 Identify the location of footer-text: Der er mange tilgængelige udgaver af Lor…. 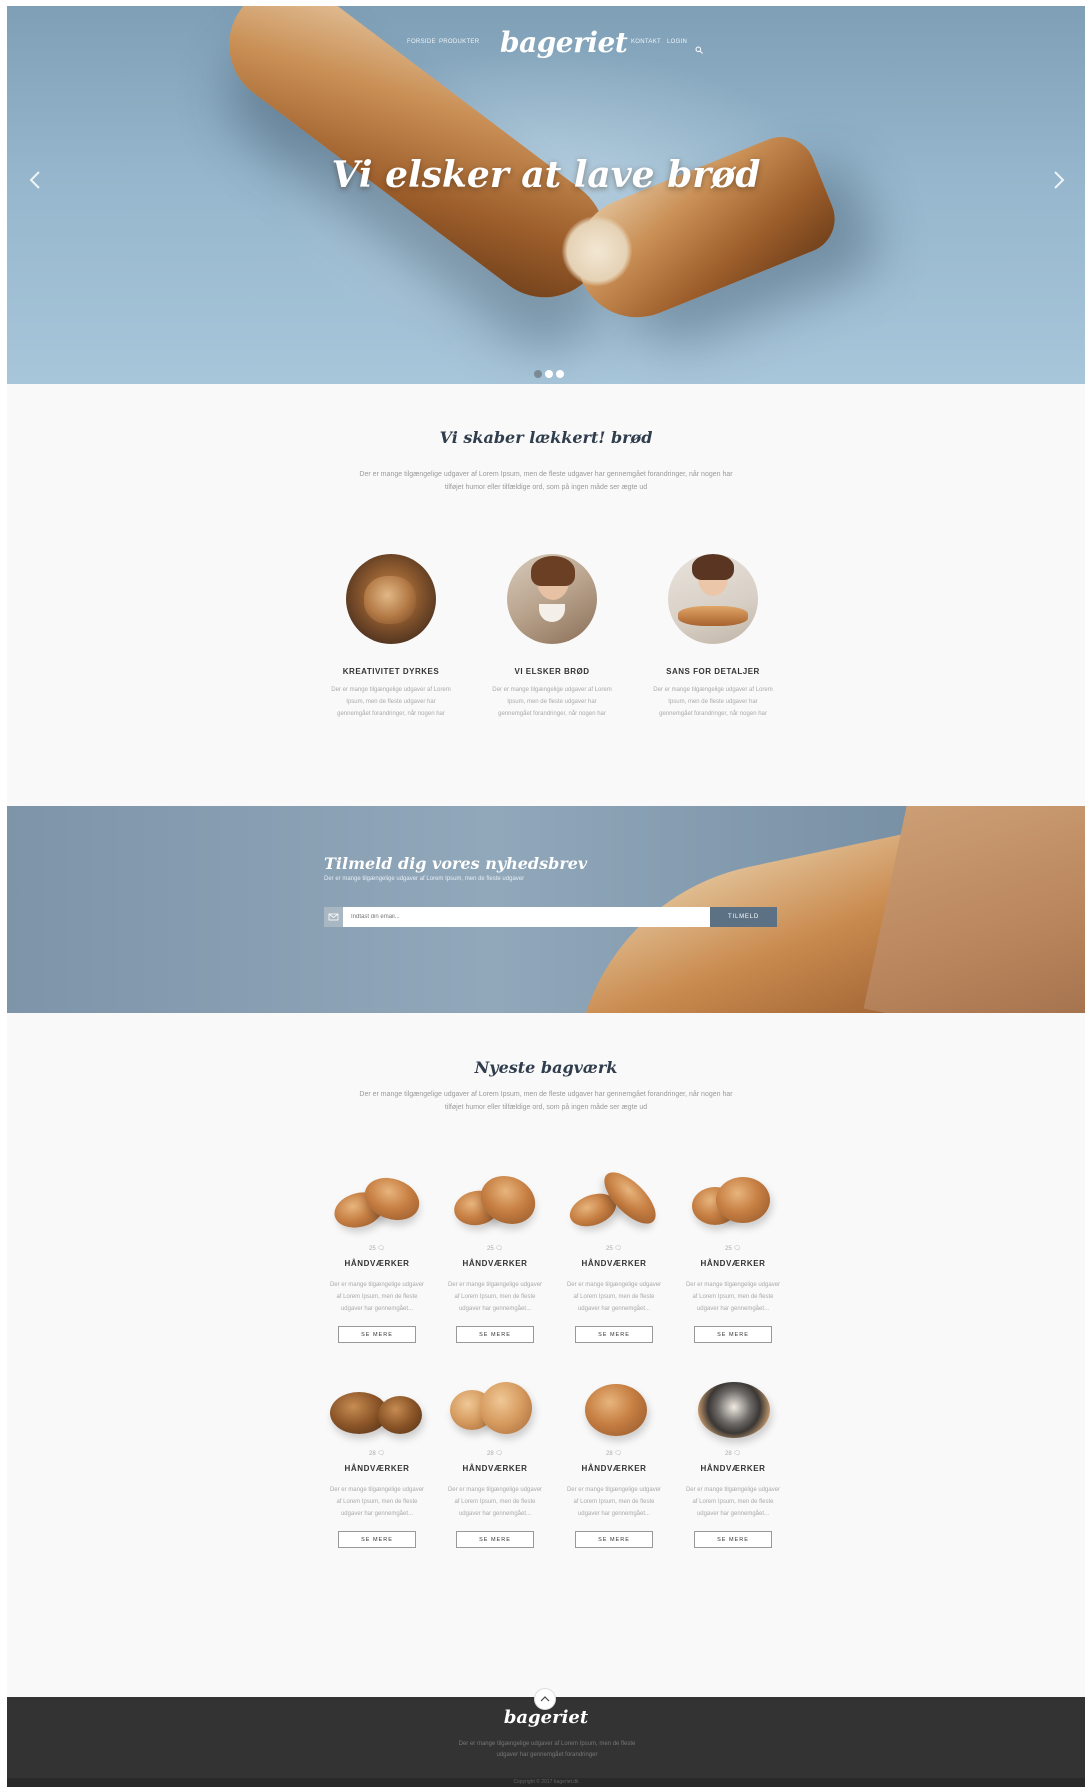
(547, 1749).